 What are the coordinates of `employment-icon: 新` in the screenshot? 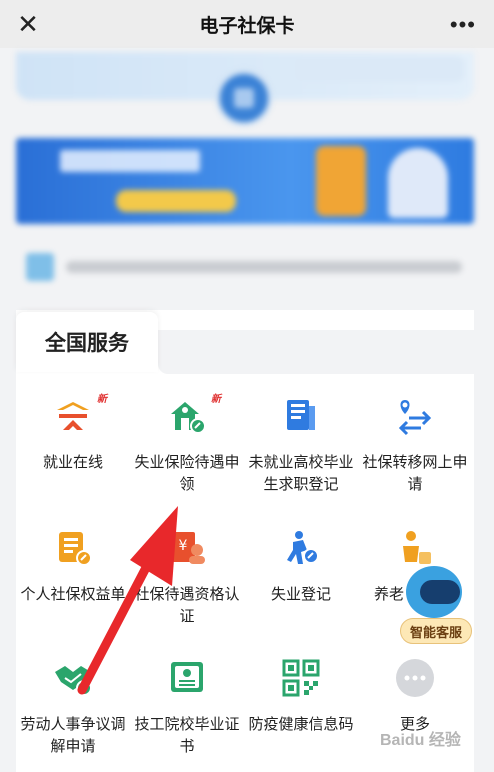 It's located at (80, 415).